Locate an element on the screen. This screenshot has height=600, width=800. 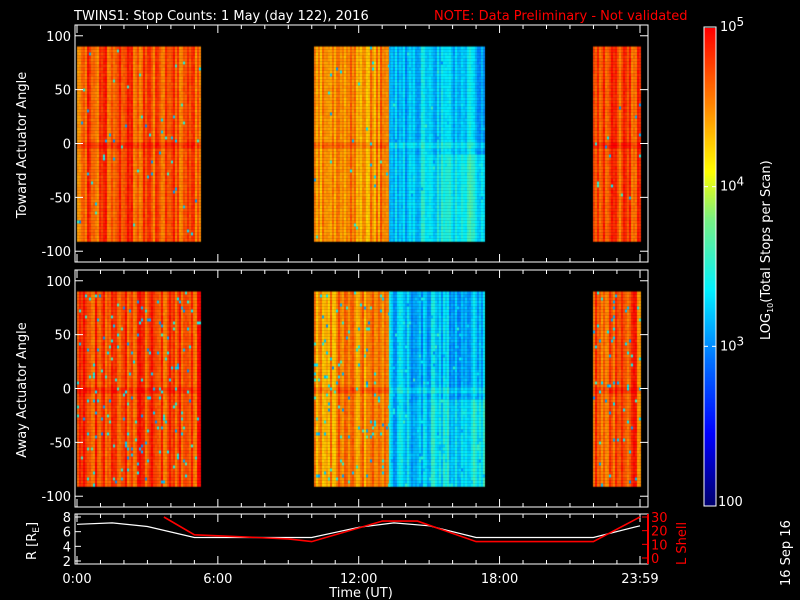
xtick-label: 23:59 is located at coordinates (639, 579).